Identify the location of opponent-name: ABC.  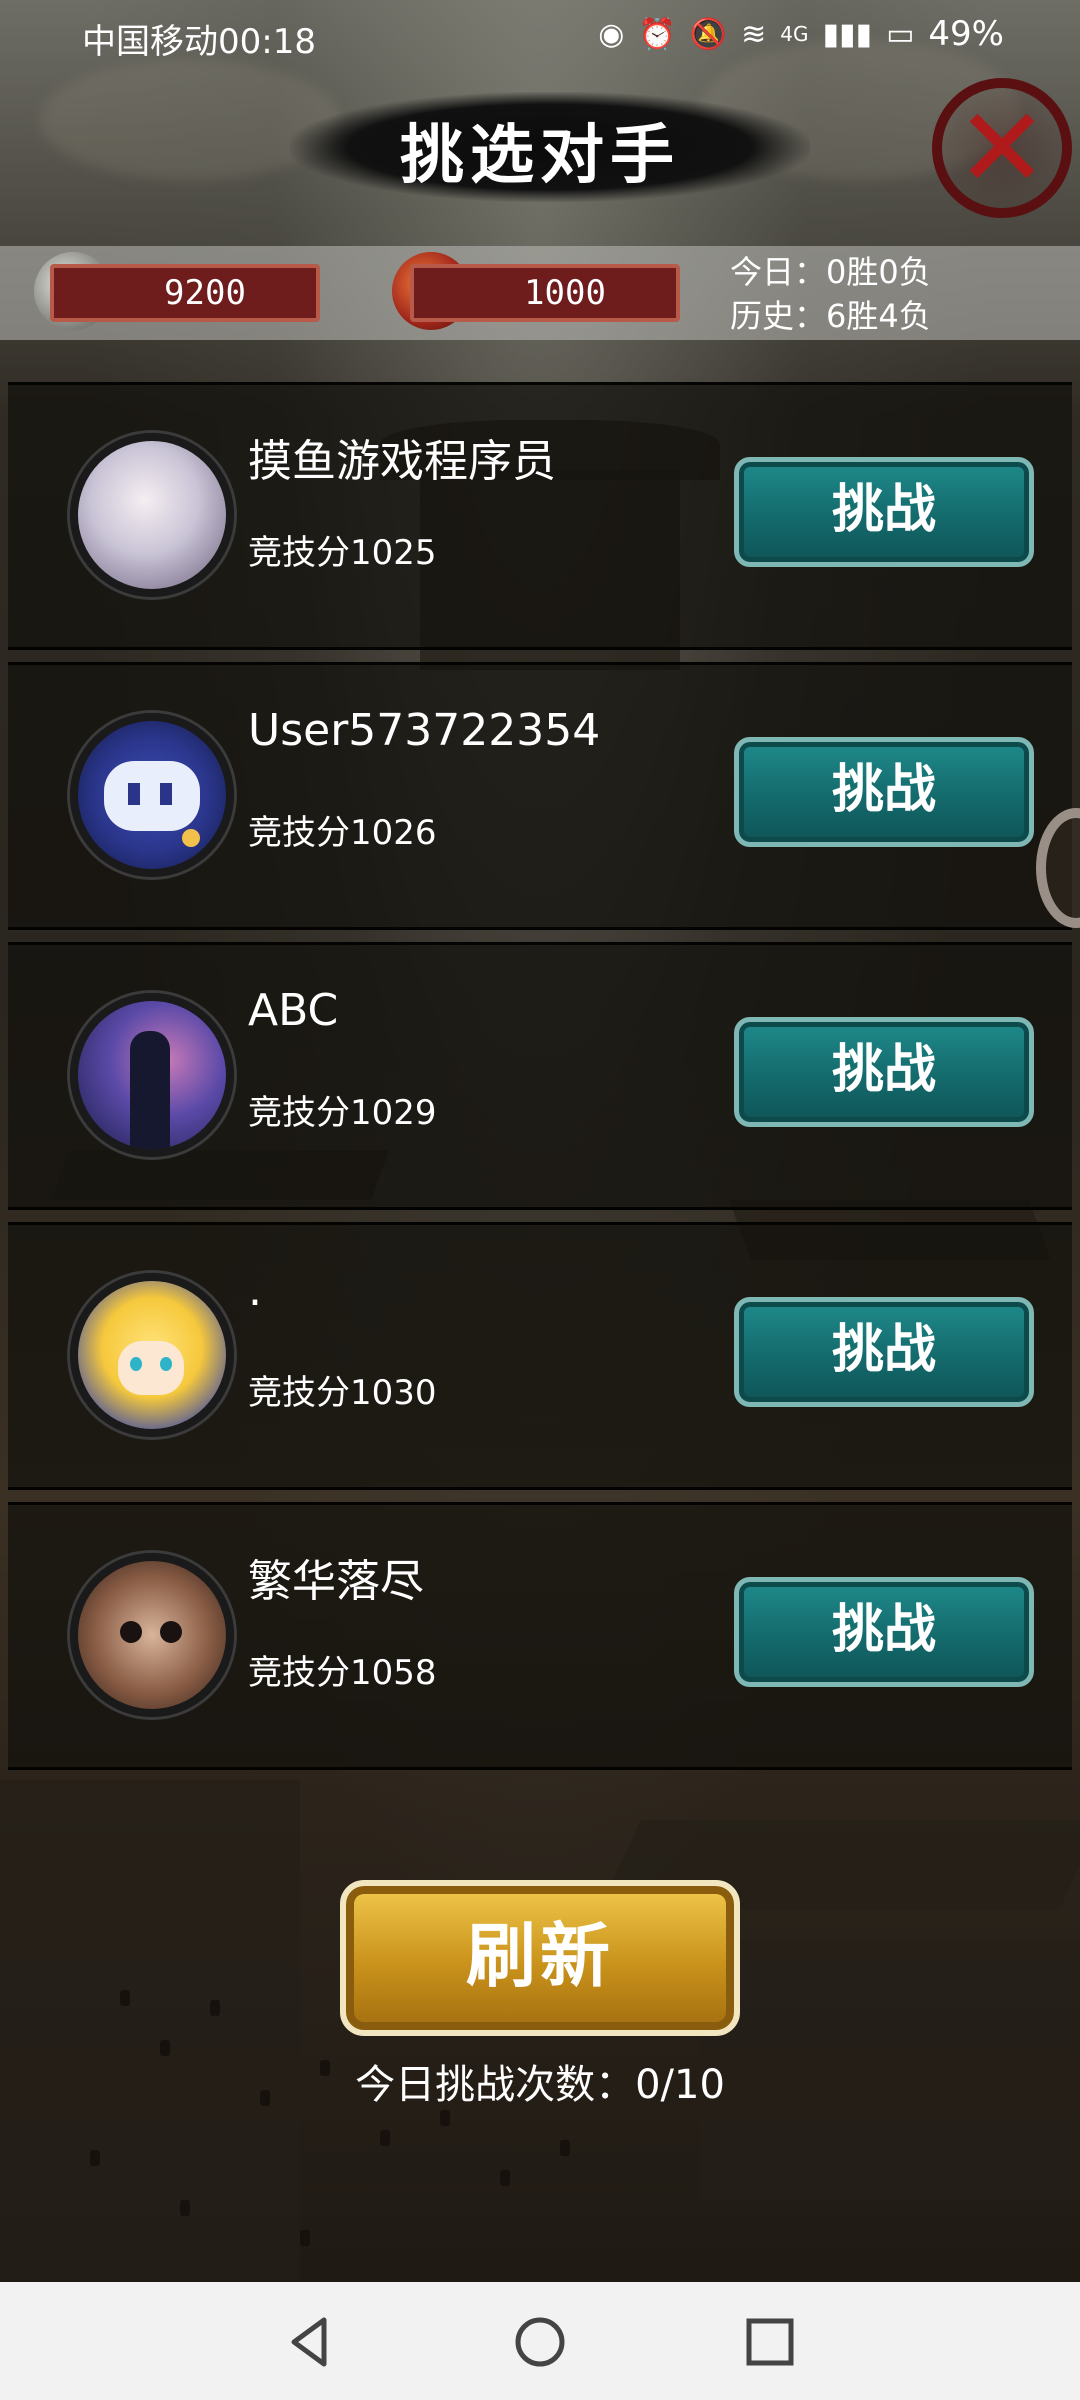
(293, 1010).